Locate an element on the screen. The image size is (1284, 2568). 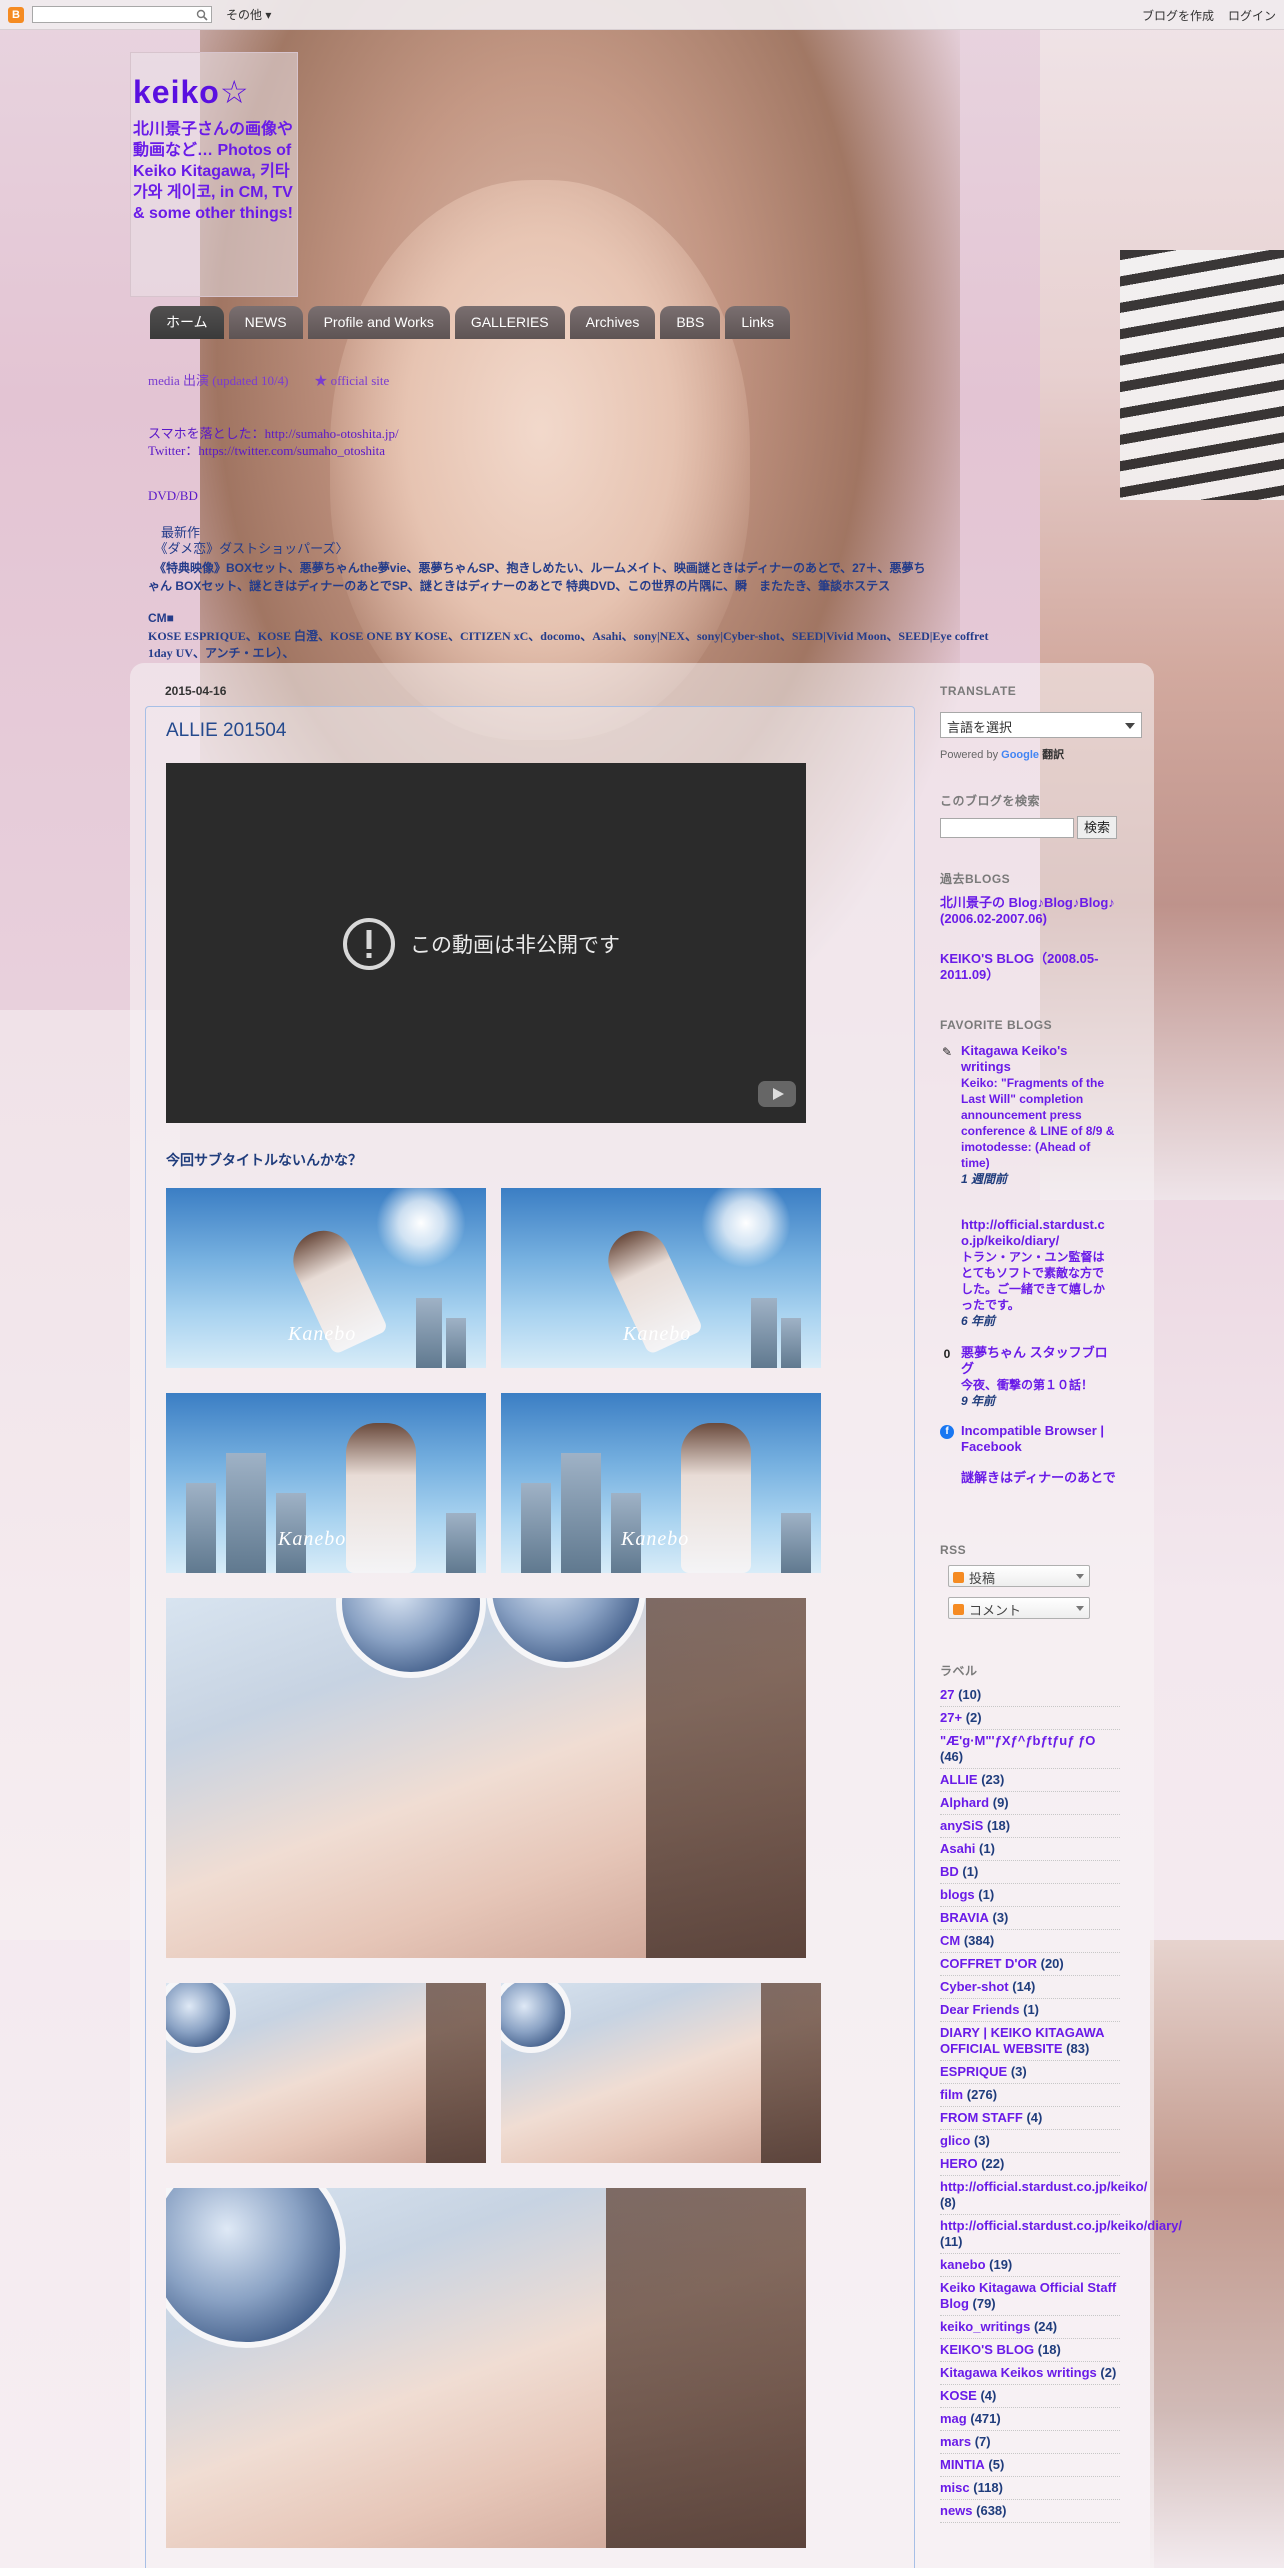
label-count: (23) is located at coordinates (993, 1779).